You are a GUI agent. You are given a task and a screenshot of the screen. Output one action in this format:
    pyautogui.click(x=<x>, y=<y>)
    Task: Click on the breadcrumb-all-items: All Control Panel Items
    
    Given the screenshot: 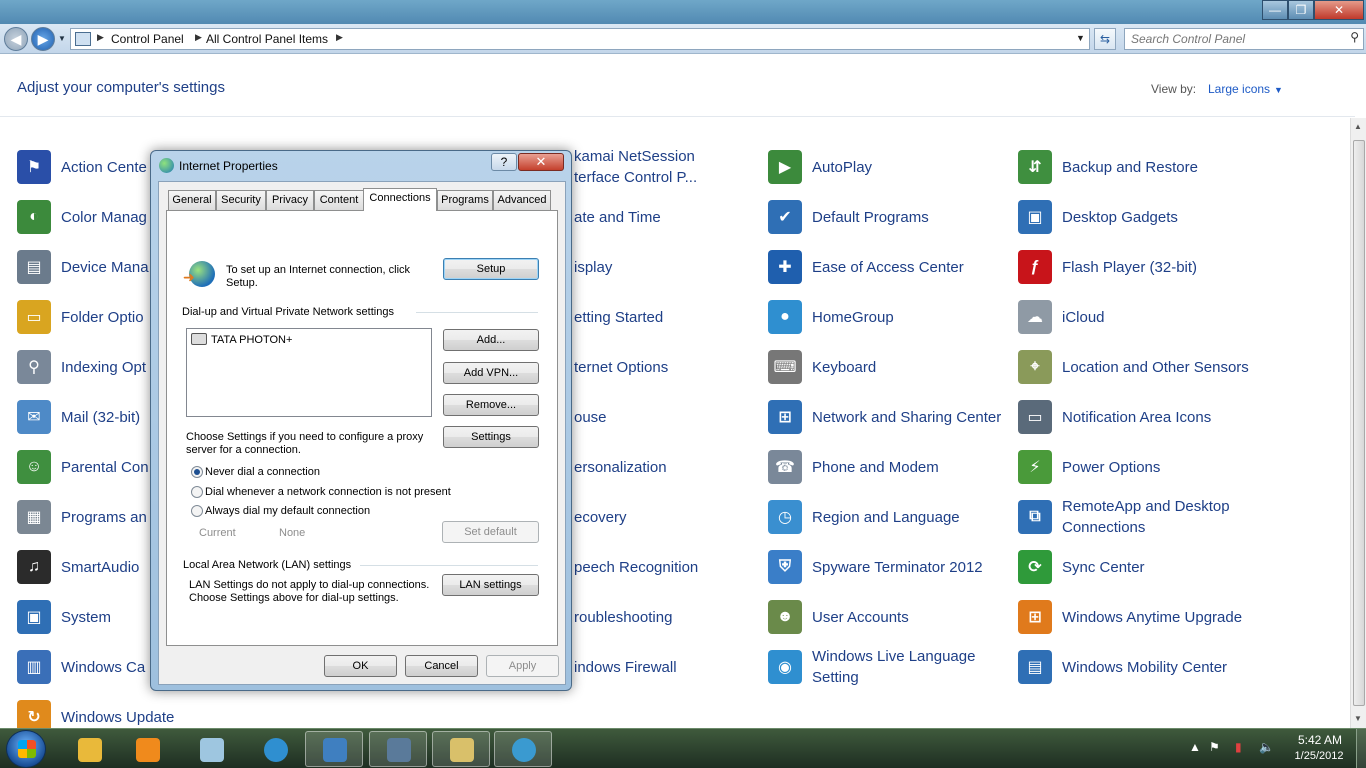 What is the action you would take?
    pyautogui.click(x=267, y=39)
    